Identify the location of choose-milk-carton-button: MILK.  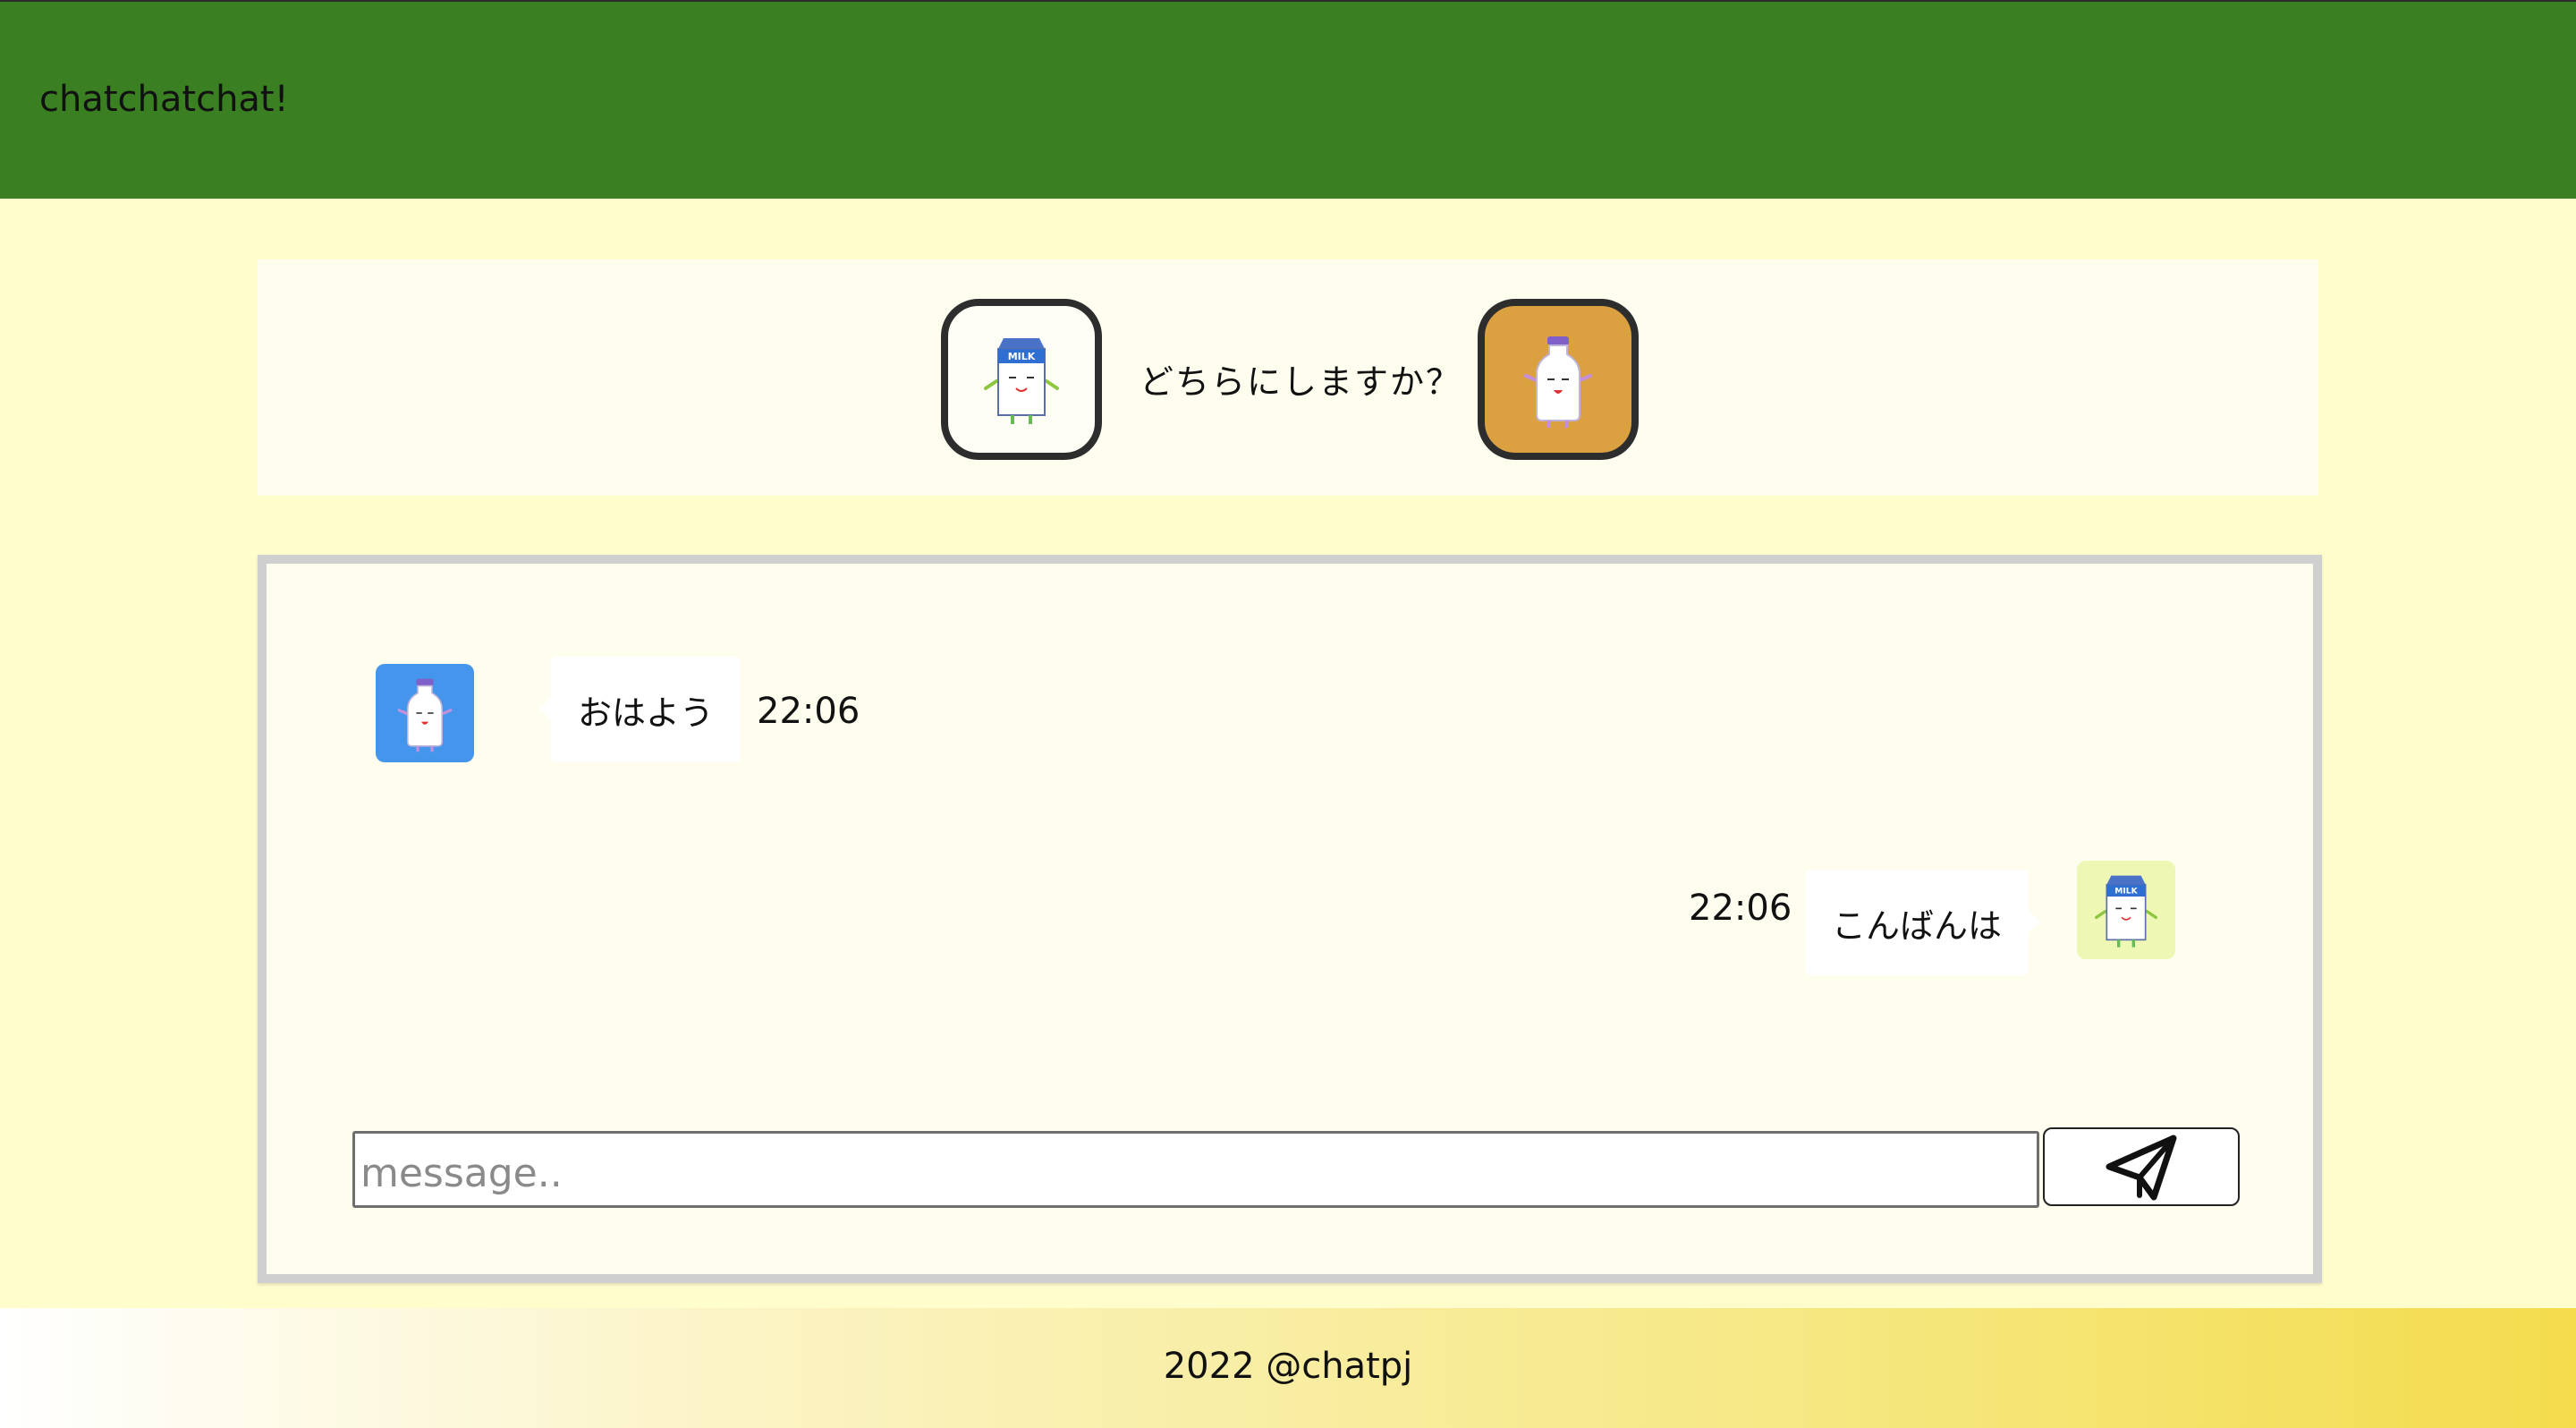
(1021, 380).